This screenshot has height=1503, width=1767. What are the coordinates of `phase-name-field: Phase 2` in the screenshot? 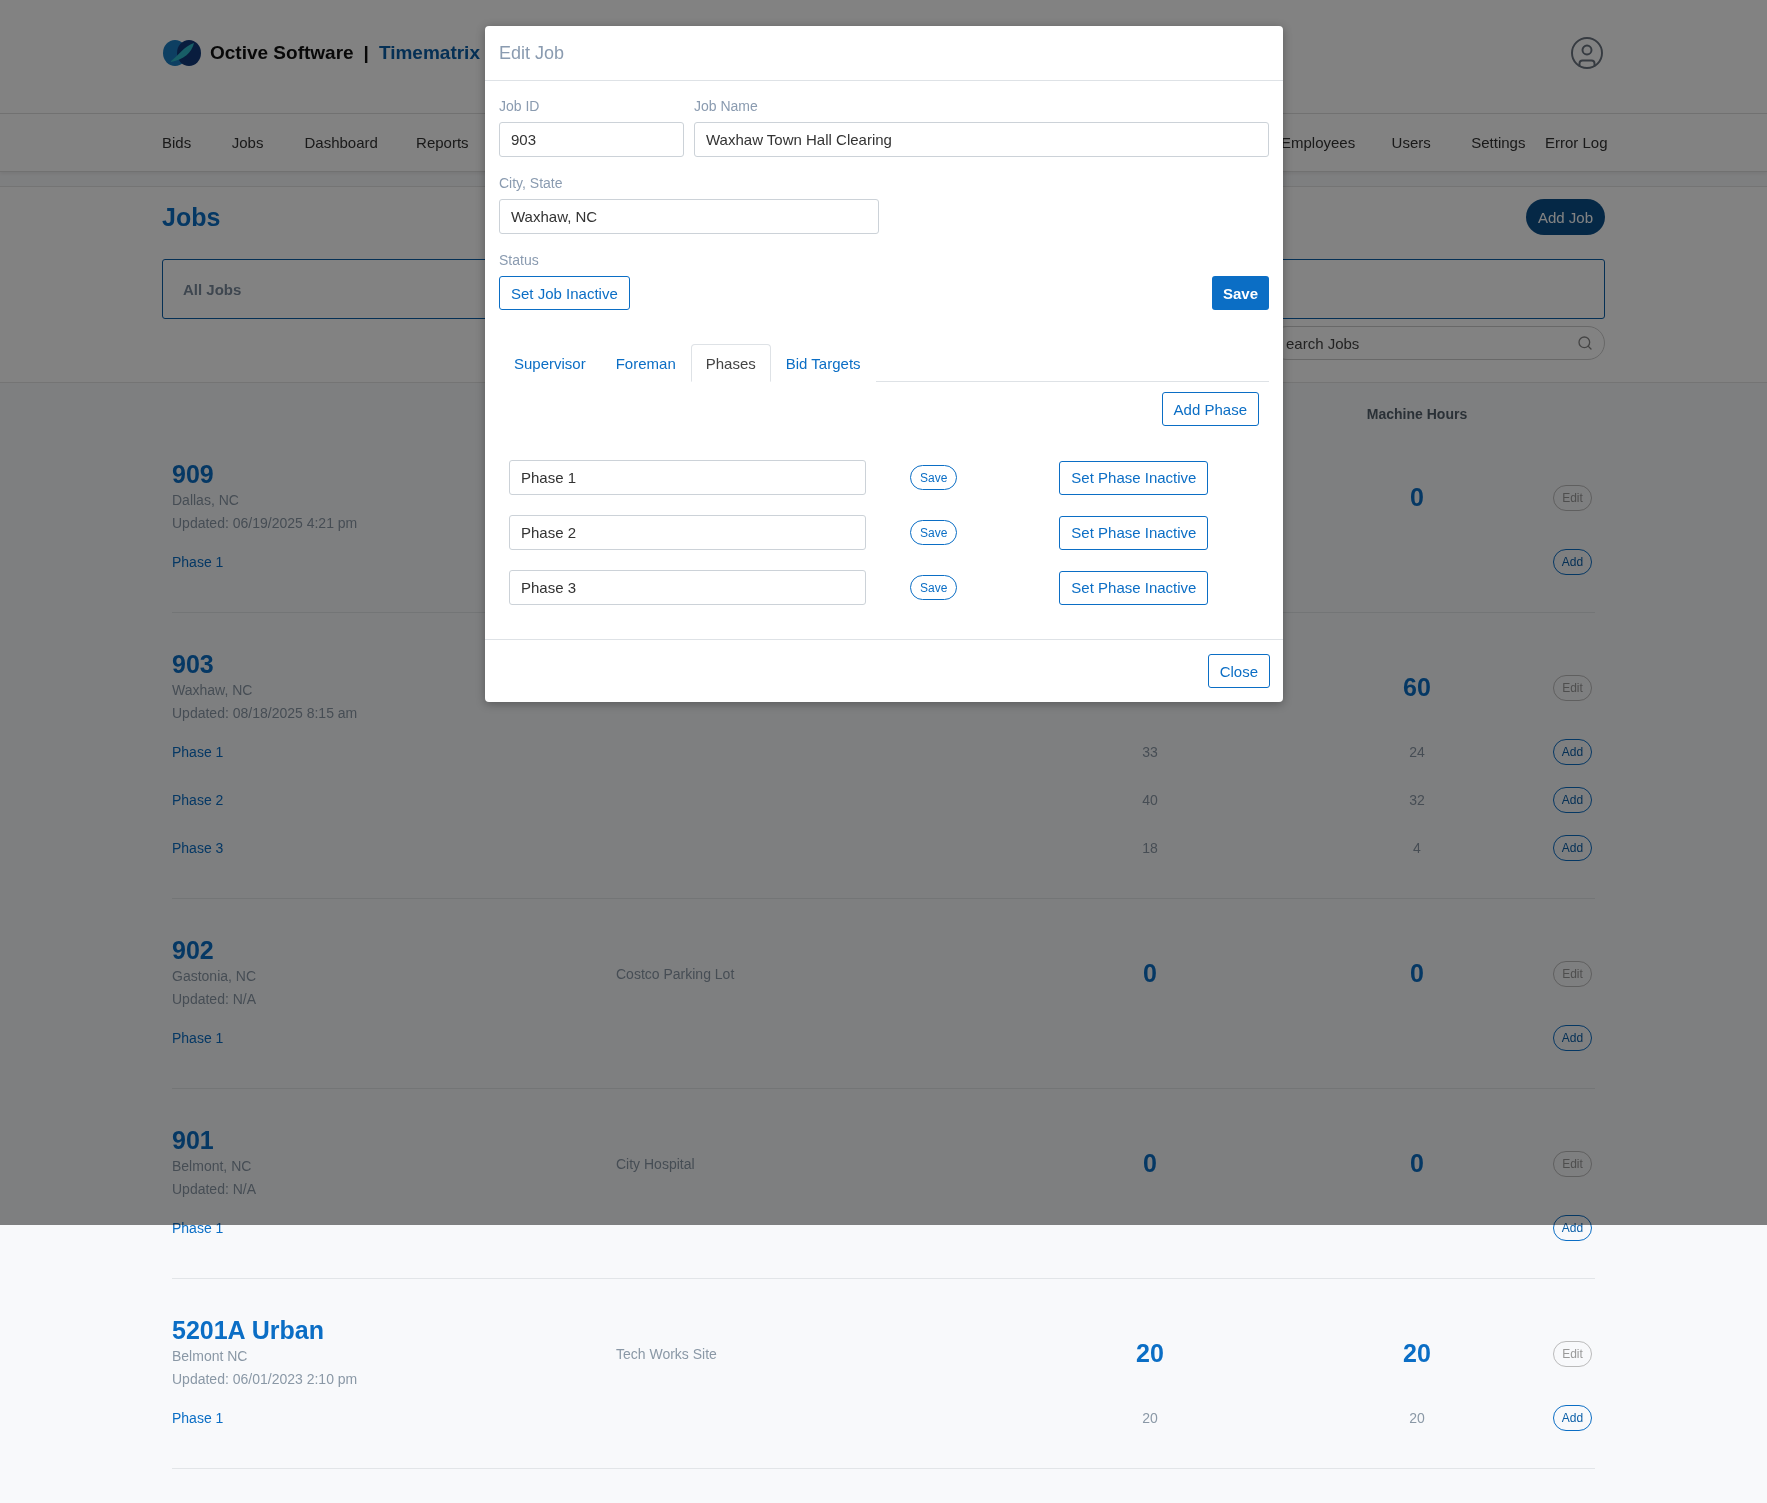 It's located at (687, 532).